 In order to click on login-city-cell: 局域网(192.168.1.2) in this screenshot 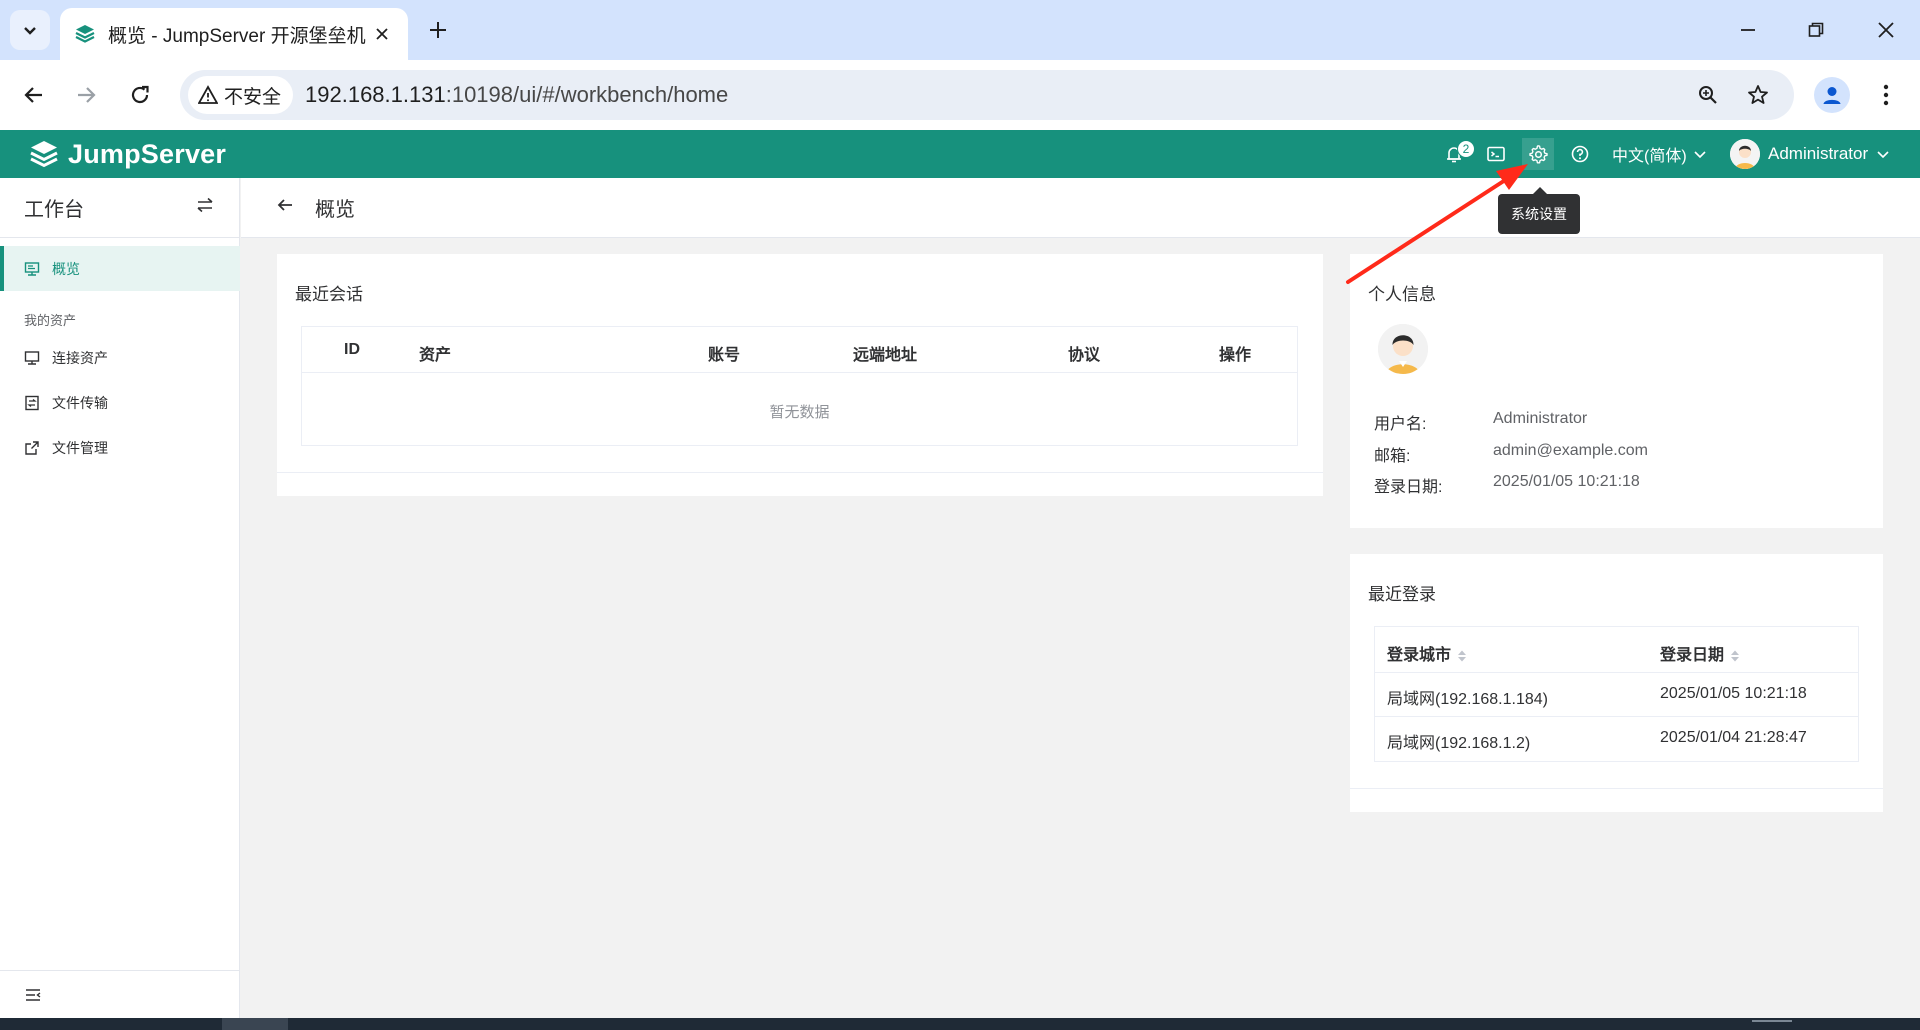, I will do `click(1459, 743)`.